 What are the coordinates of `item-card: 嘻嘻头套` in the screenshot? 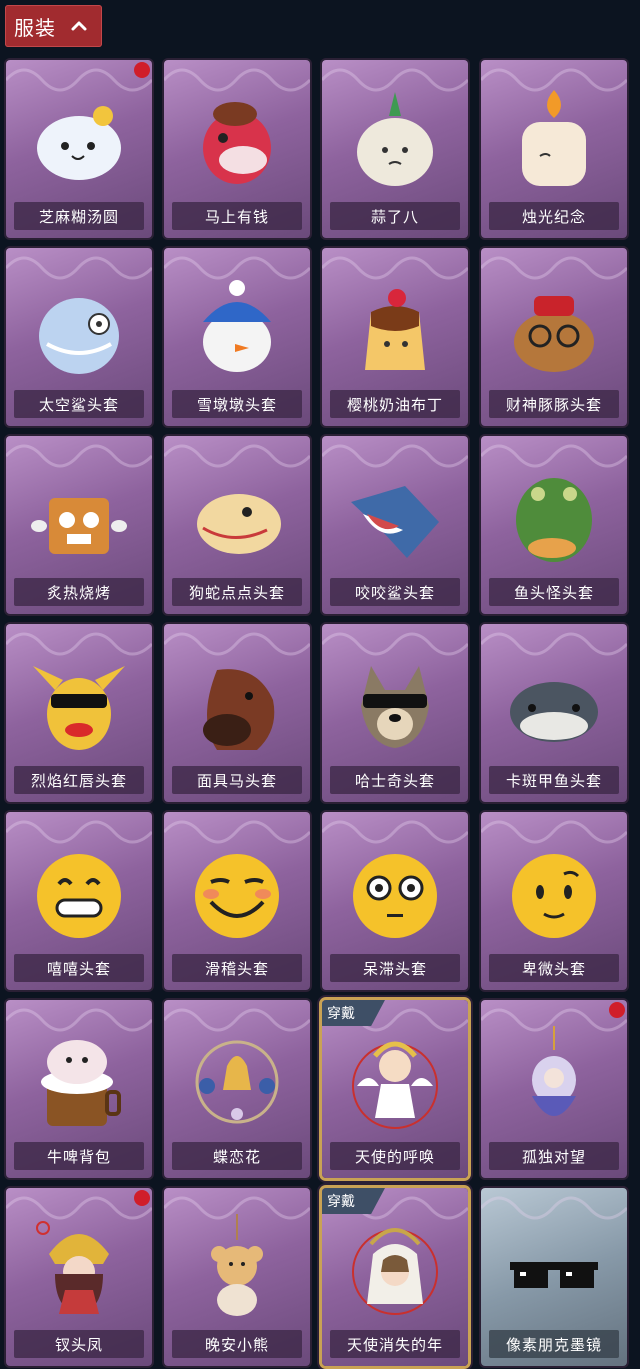 It's located at (79, 901).